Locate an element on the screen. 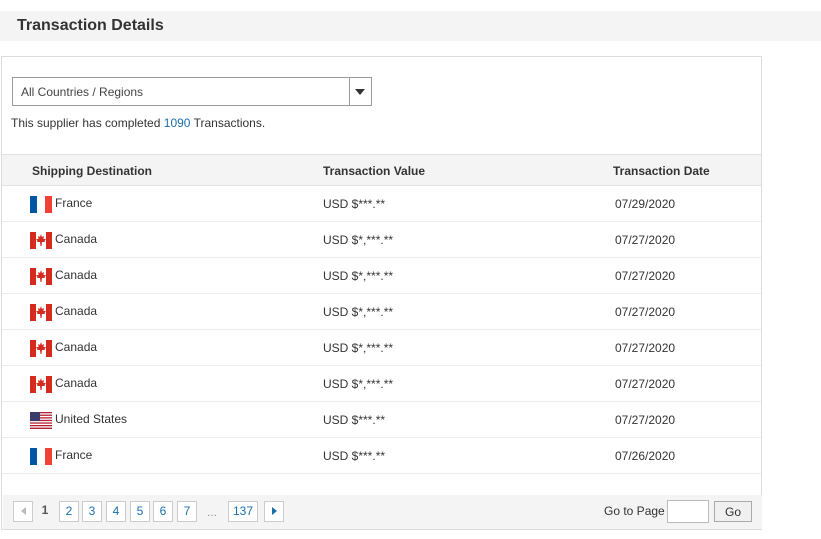 This screenshot has width=821, height=539. column-header-transaction-date: Transaction Date is located at coordinates (661, 171).